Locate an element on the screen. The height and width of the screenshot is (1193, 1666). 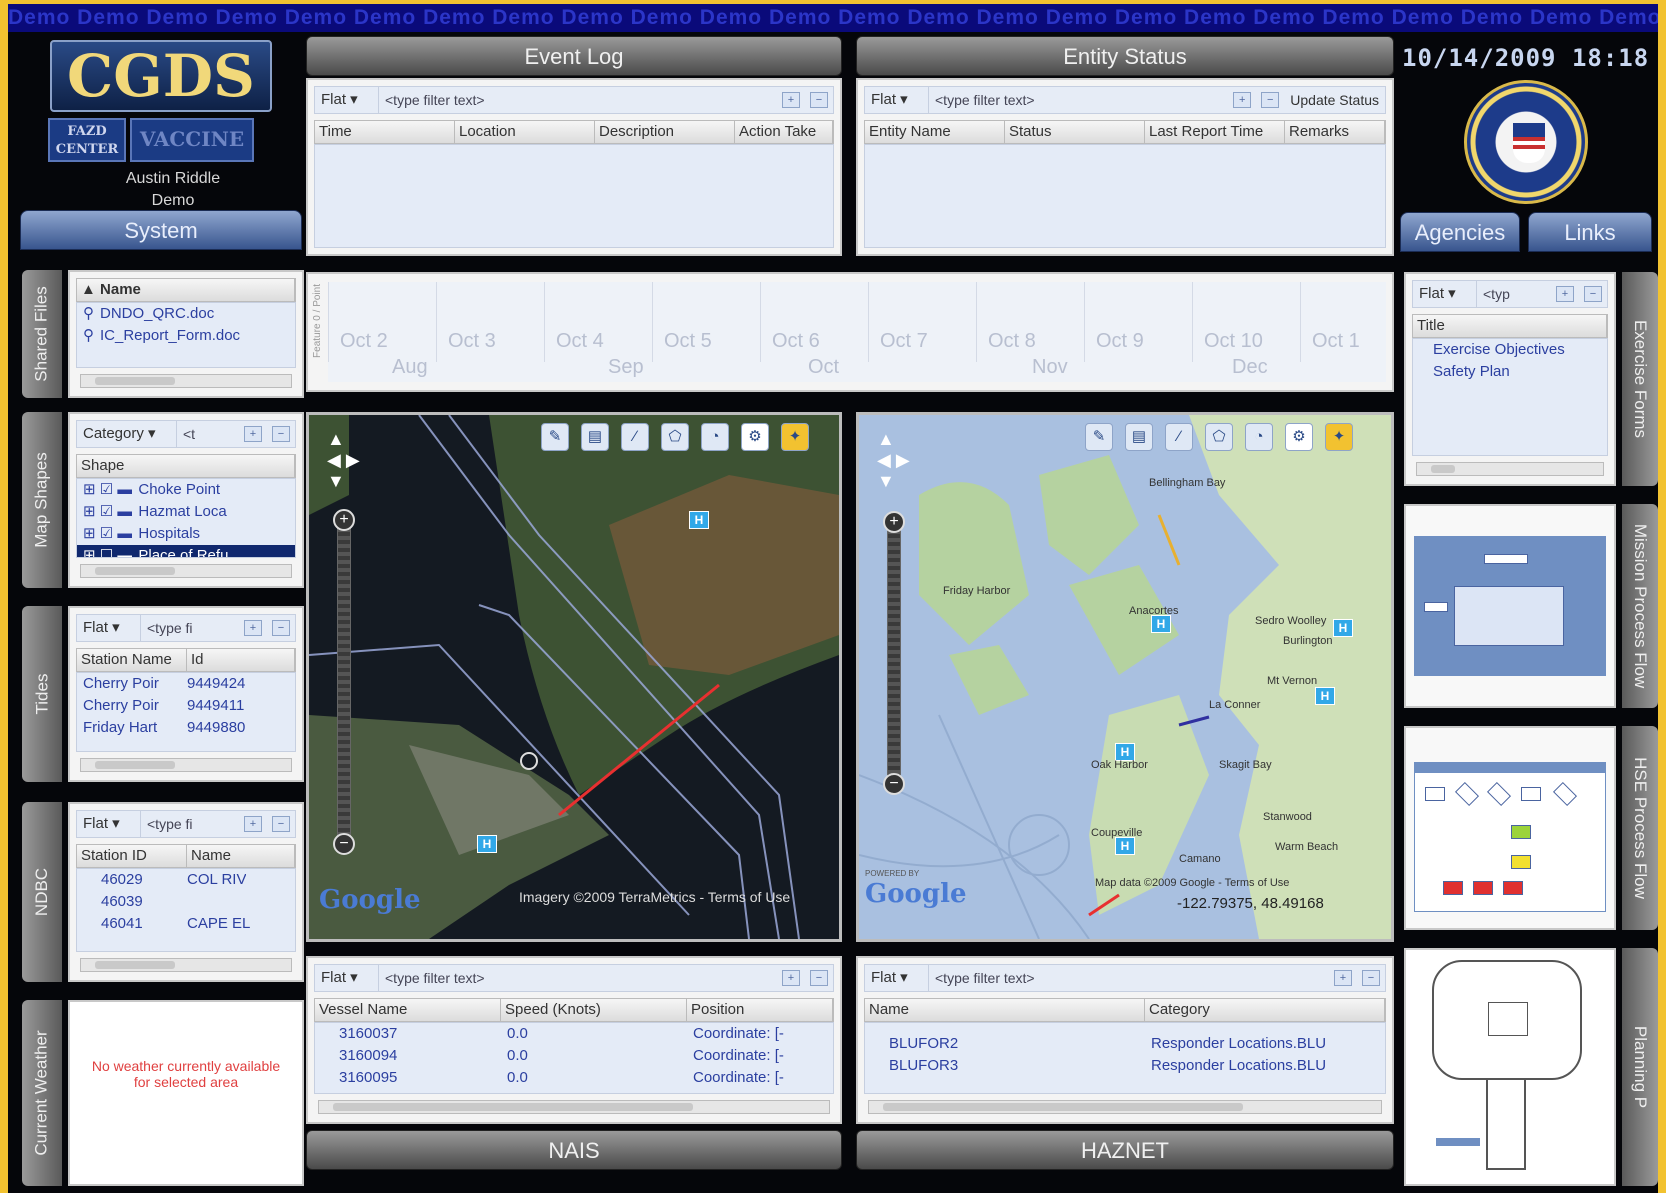
column-header: Last Report Time is located at coordinates (1215, 132).